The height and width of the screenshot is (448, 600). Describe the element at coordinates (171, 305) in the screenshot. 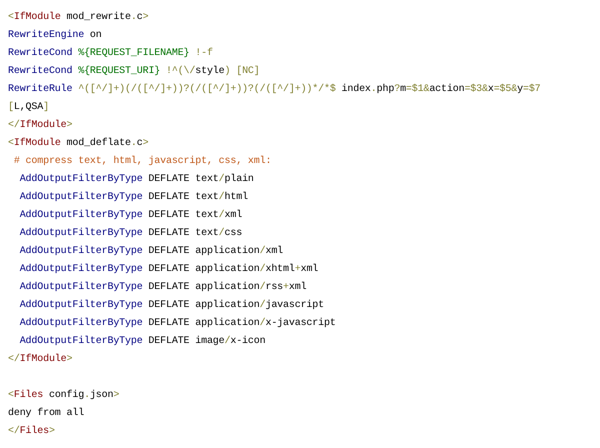

I see `code-line: AddOutputFilterByType DEFLATE application/javascript` at that location.